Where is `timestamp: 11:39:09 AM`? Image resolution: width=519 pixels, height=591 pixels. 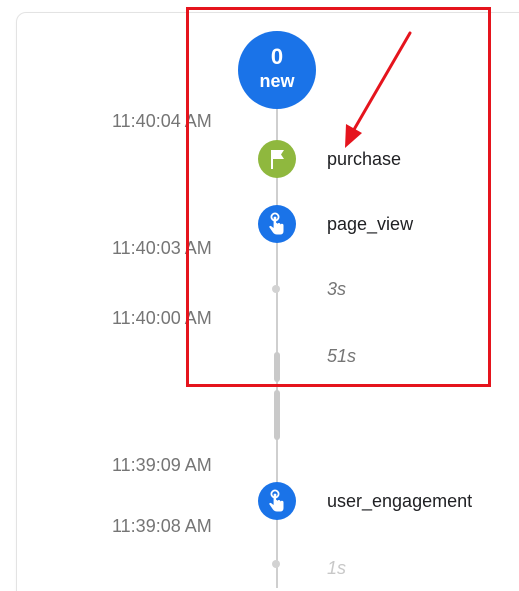
timestamp: 11:39:09 AM is located at coordinates (162, 465).